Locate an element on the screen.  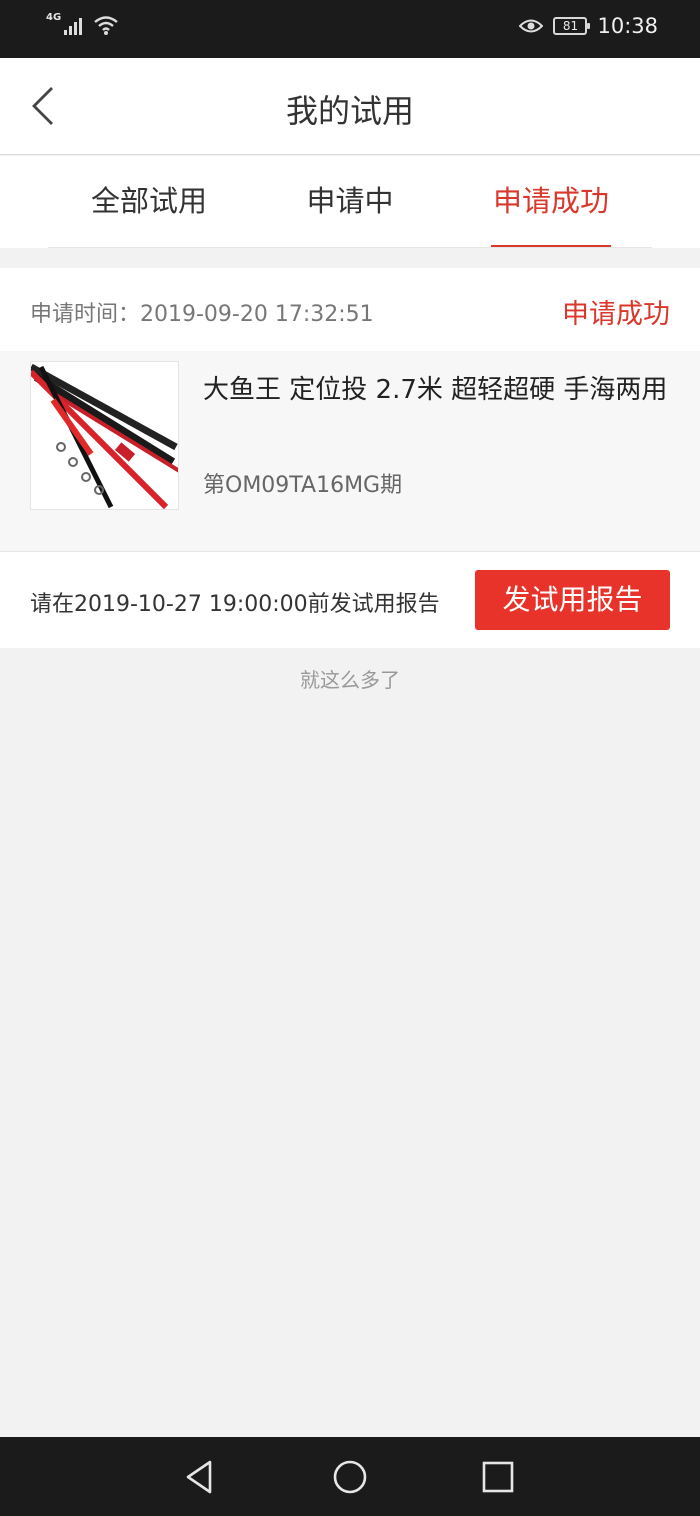
status-right: 81 10:38 is located at coordinates (588, 26).